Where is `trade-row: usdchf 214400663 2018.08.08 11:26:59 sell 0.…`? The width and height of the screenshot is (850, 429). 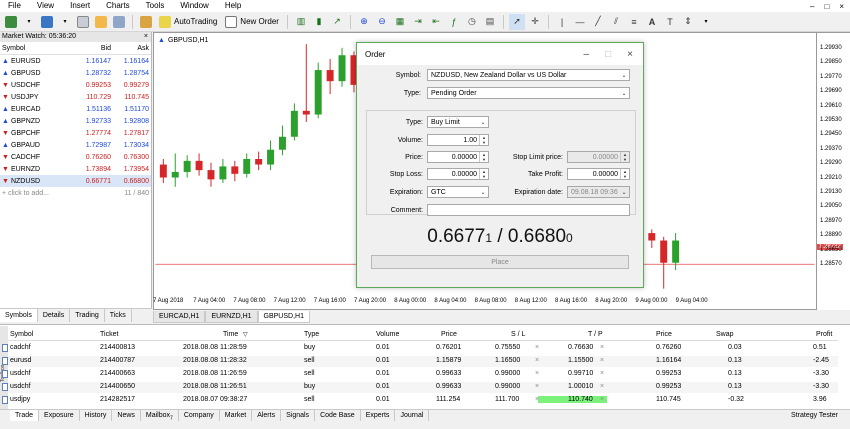
trade-row: usdchf 214400663 2018.08.08 11:26:59 sell 0.… is located at coordinates (420, 374).